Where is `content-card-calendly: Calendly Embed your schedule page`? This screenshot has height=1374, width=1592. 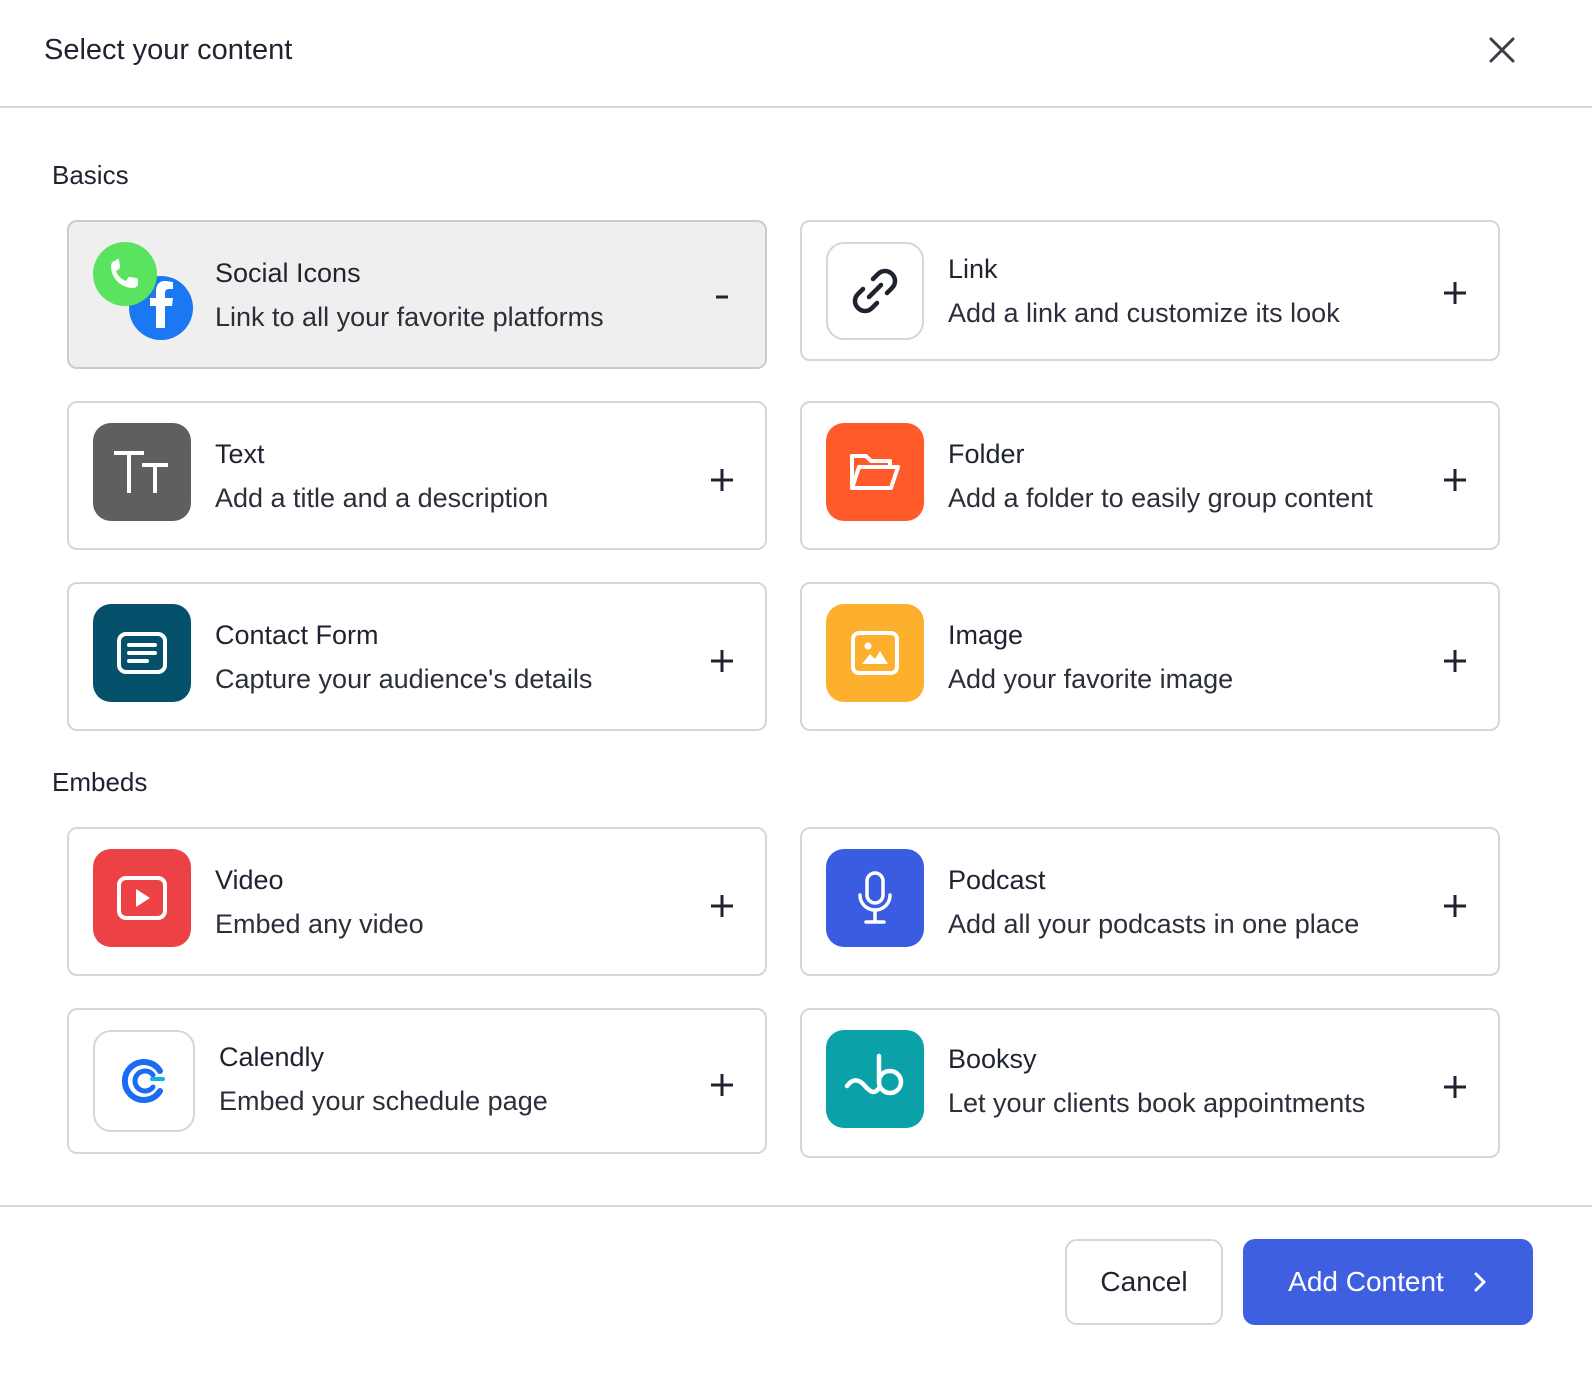 content-card-calendly: Calendly Embed your schedule page is located at coordinates (417, 1081).